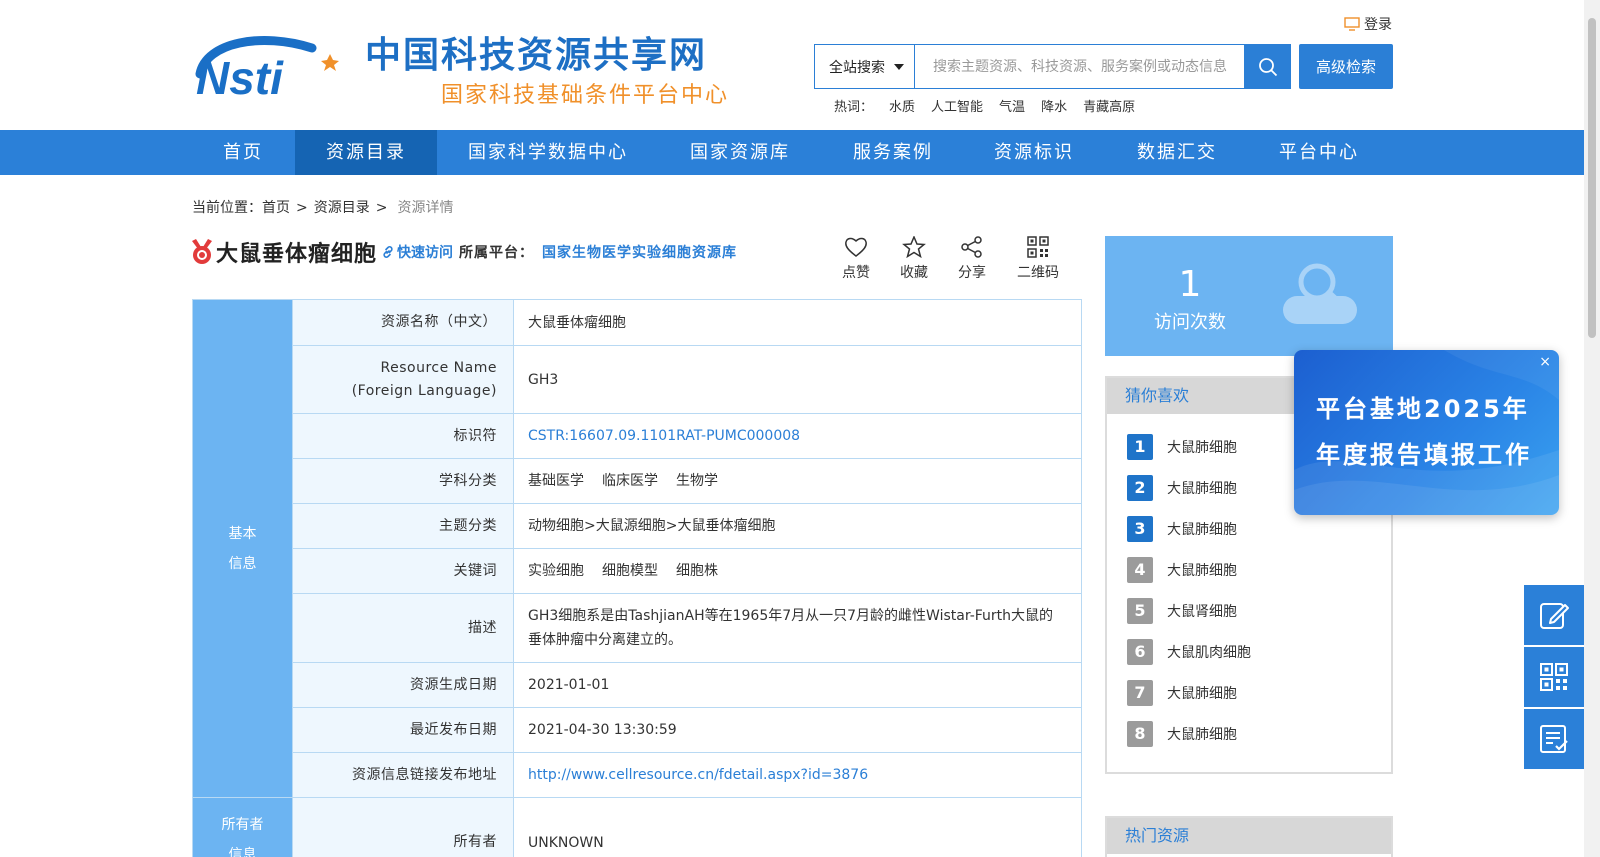  I want to click on hot-word: 人工智能, so click(957, 105).